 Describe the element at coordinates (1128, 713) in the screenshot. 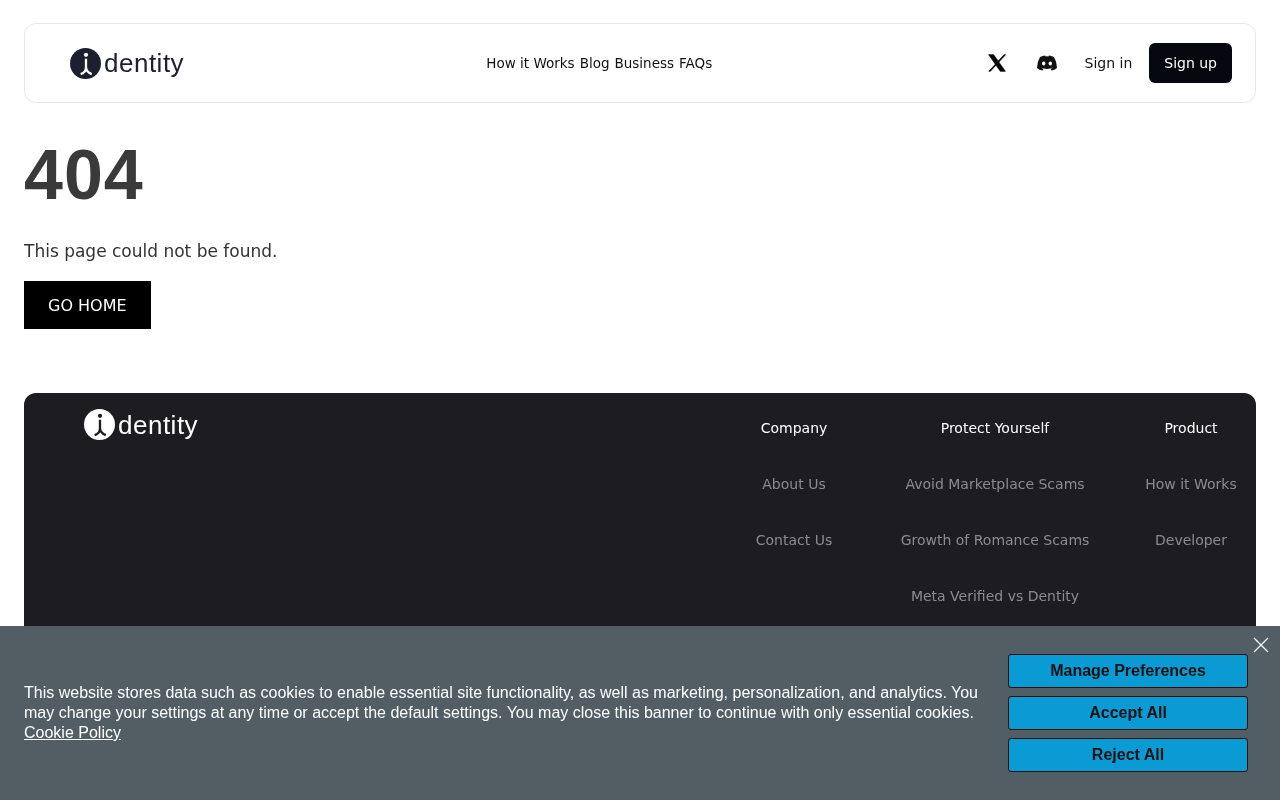

I see `cookie-button: Accept All` at that location.